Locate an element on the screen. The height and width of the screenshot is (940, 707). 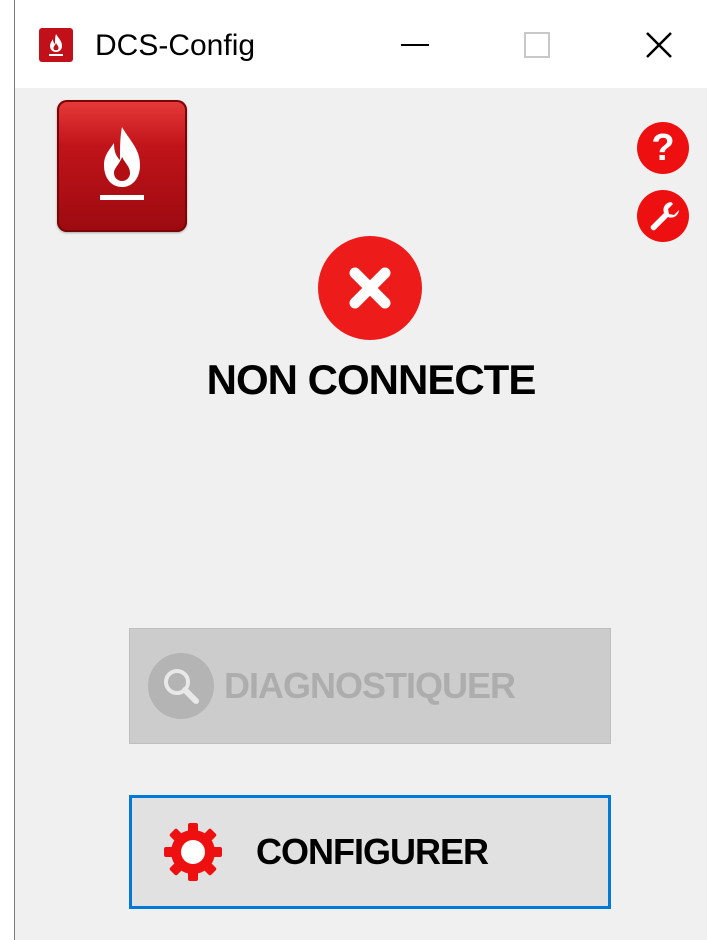
diagnose-button: DIAGNOSTIQUER is located at coordinates (370, 686).